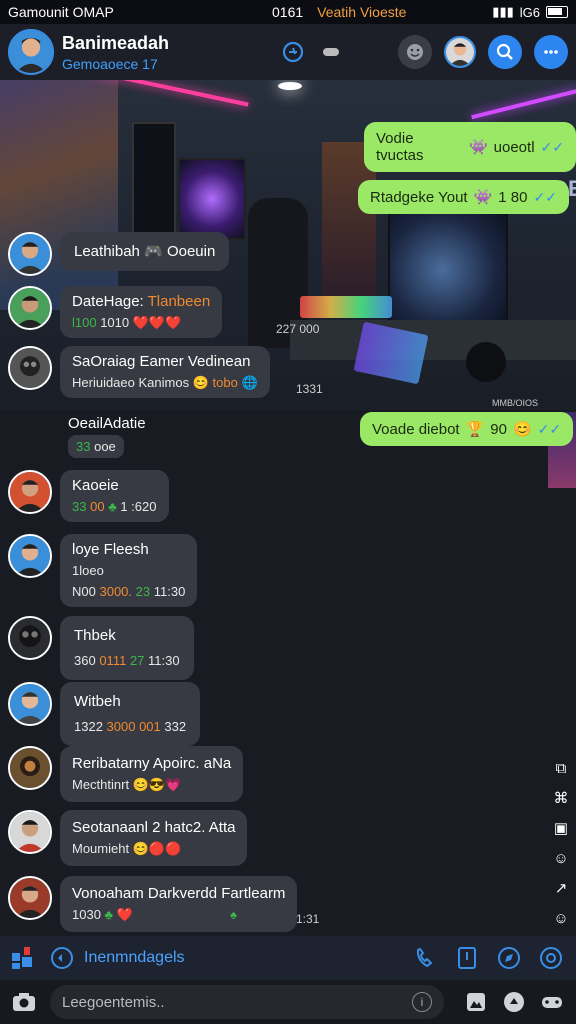 The image size is (576, 1024). I want to click on message-meta: 33, so click(83, 446).